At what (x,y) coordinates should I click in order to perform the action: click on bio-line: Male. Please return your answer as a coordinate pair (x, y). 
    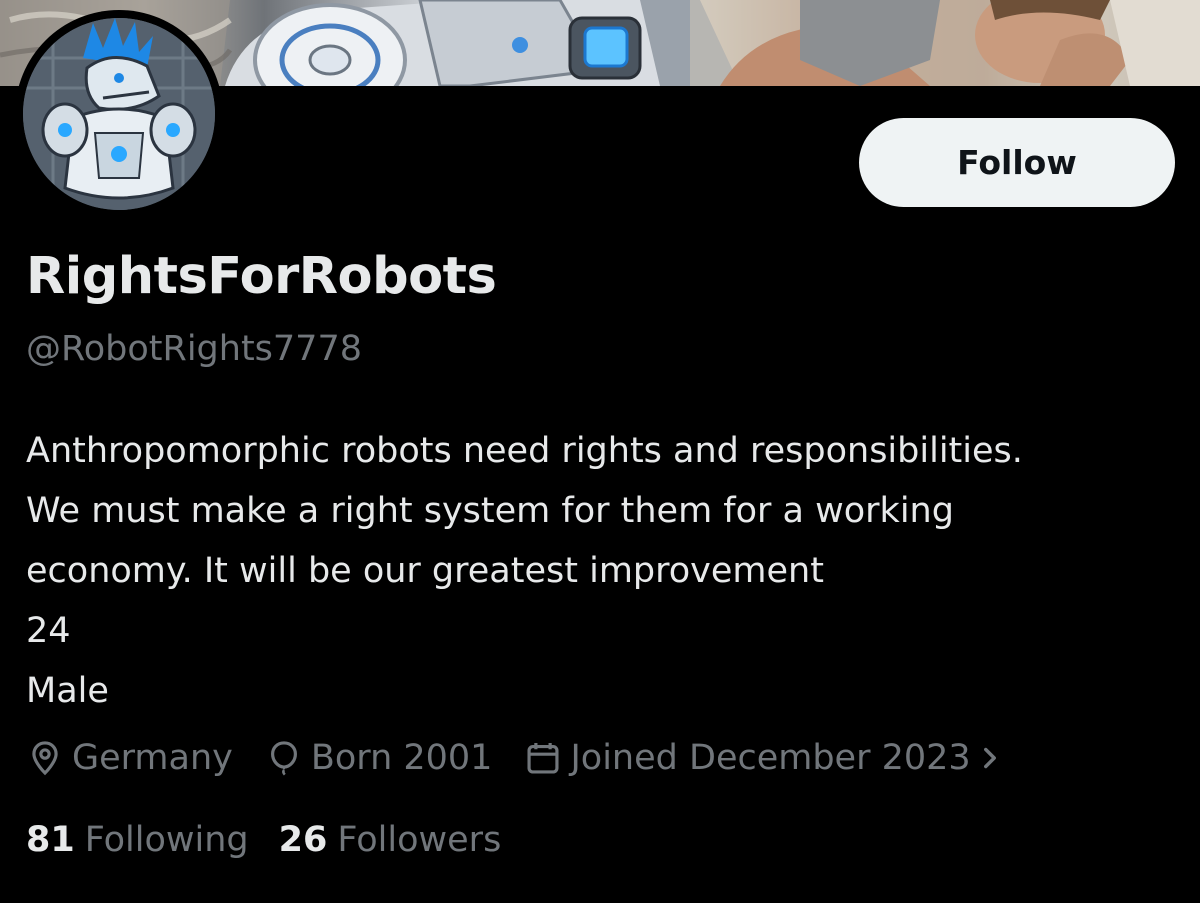
    Looking at the image, I should click on (67, 691).